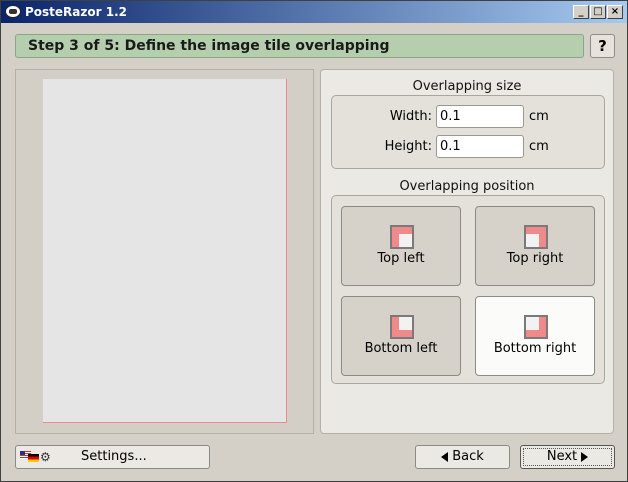  Describe the element at coordinates (13, 11) in the screenshot. I see `app-icon` at that location.